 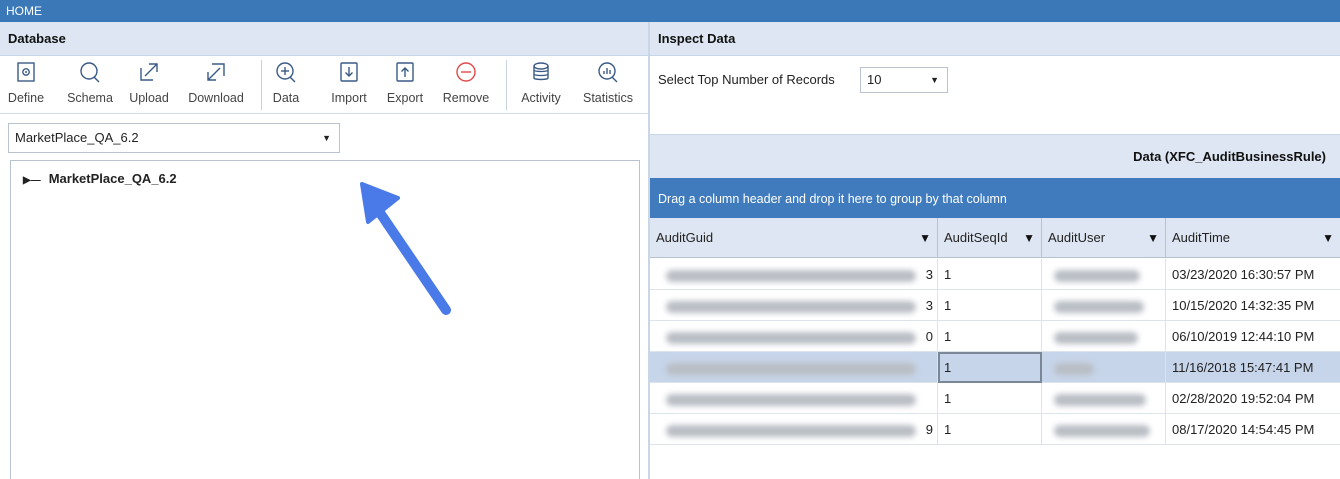 What do you see at coordinates (874, 79) in the screenshot?
I see `top-records-value: 10` at bounding box center [874, 79].